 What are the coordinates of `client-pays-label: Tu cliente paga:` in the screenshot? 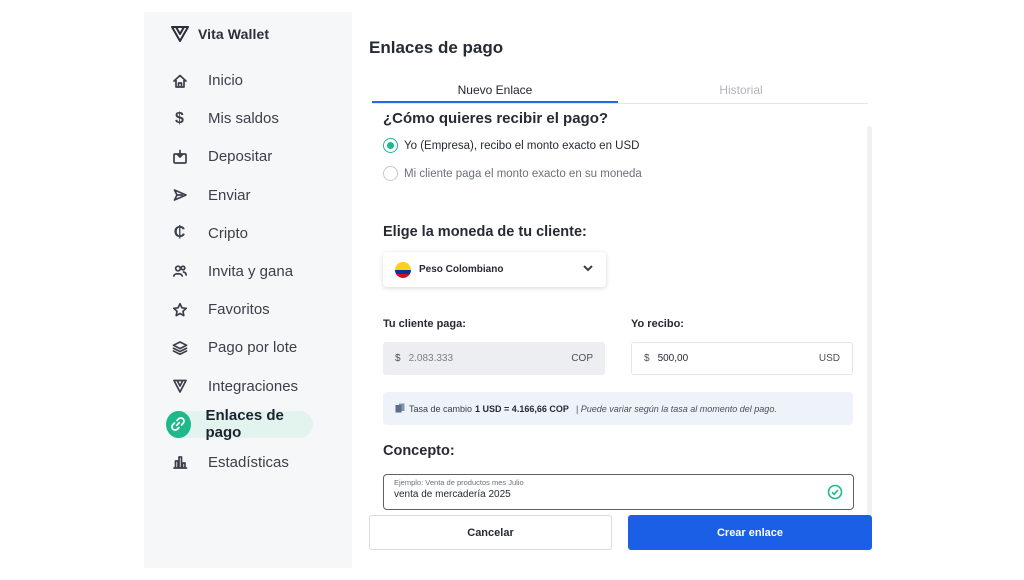 It's located at (424, 324).